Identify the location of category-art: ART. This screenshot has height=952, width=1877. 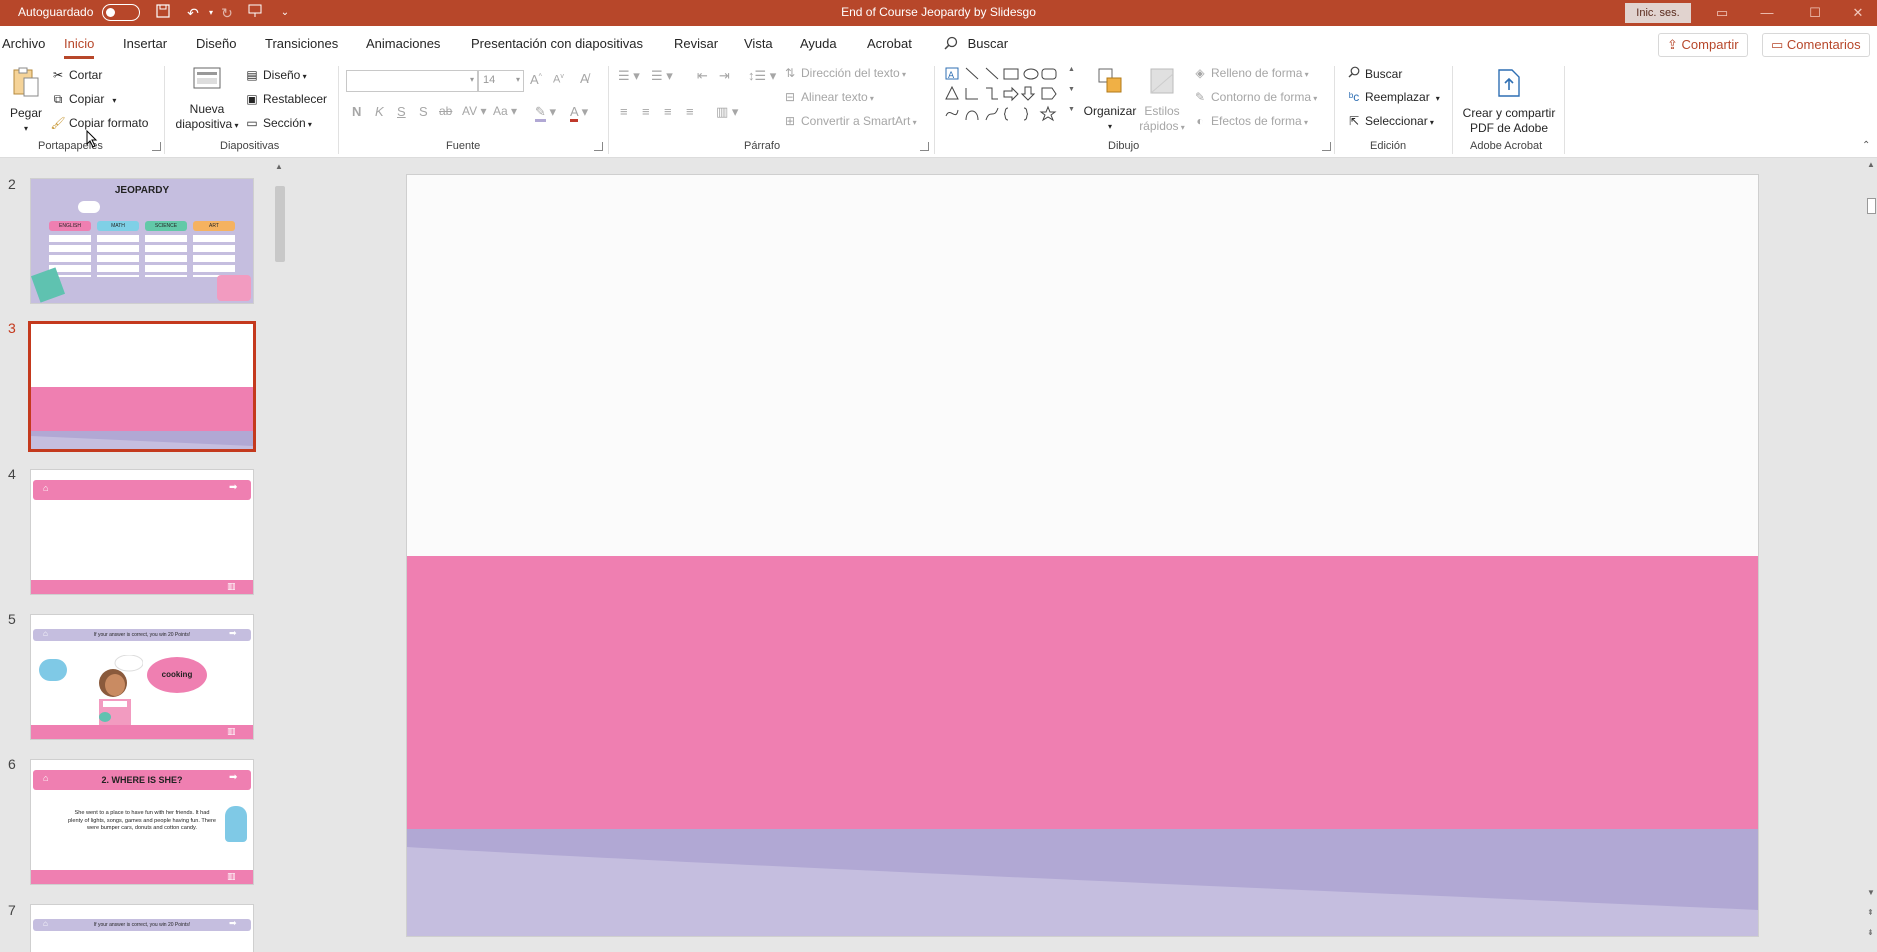
(214, 226).